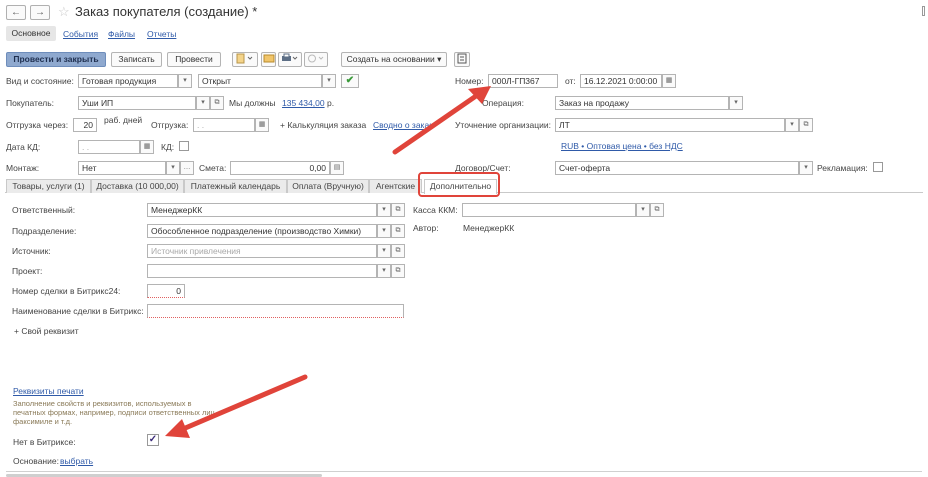 The height and width of the screenshot is (477, 928). I want to click on project-label: Проект:, so click(27, 271).